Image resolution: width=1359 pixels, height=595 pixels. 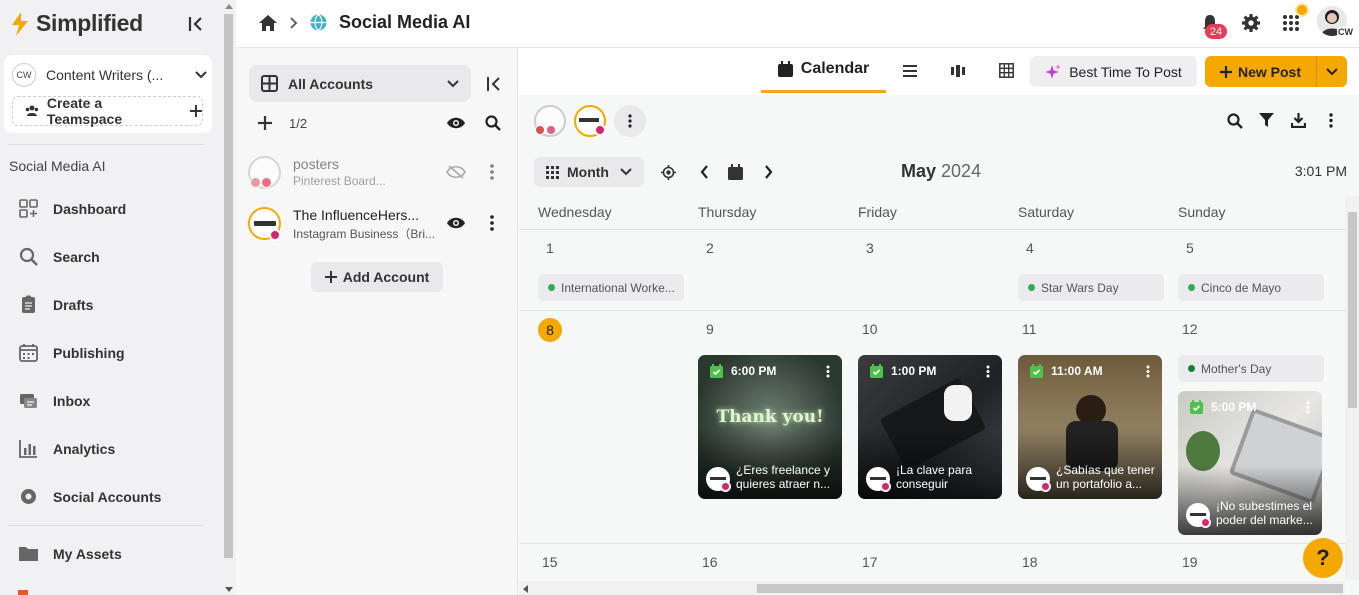 I want to click on view-mode-dropdown: Month, so click(x=589, y=172).